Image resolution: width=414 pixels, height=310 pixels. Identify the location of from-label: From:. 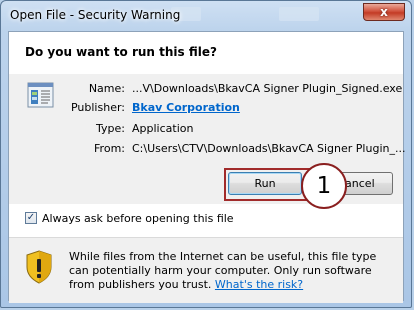
(109, 148).